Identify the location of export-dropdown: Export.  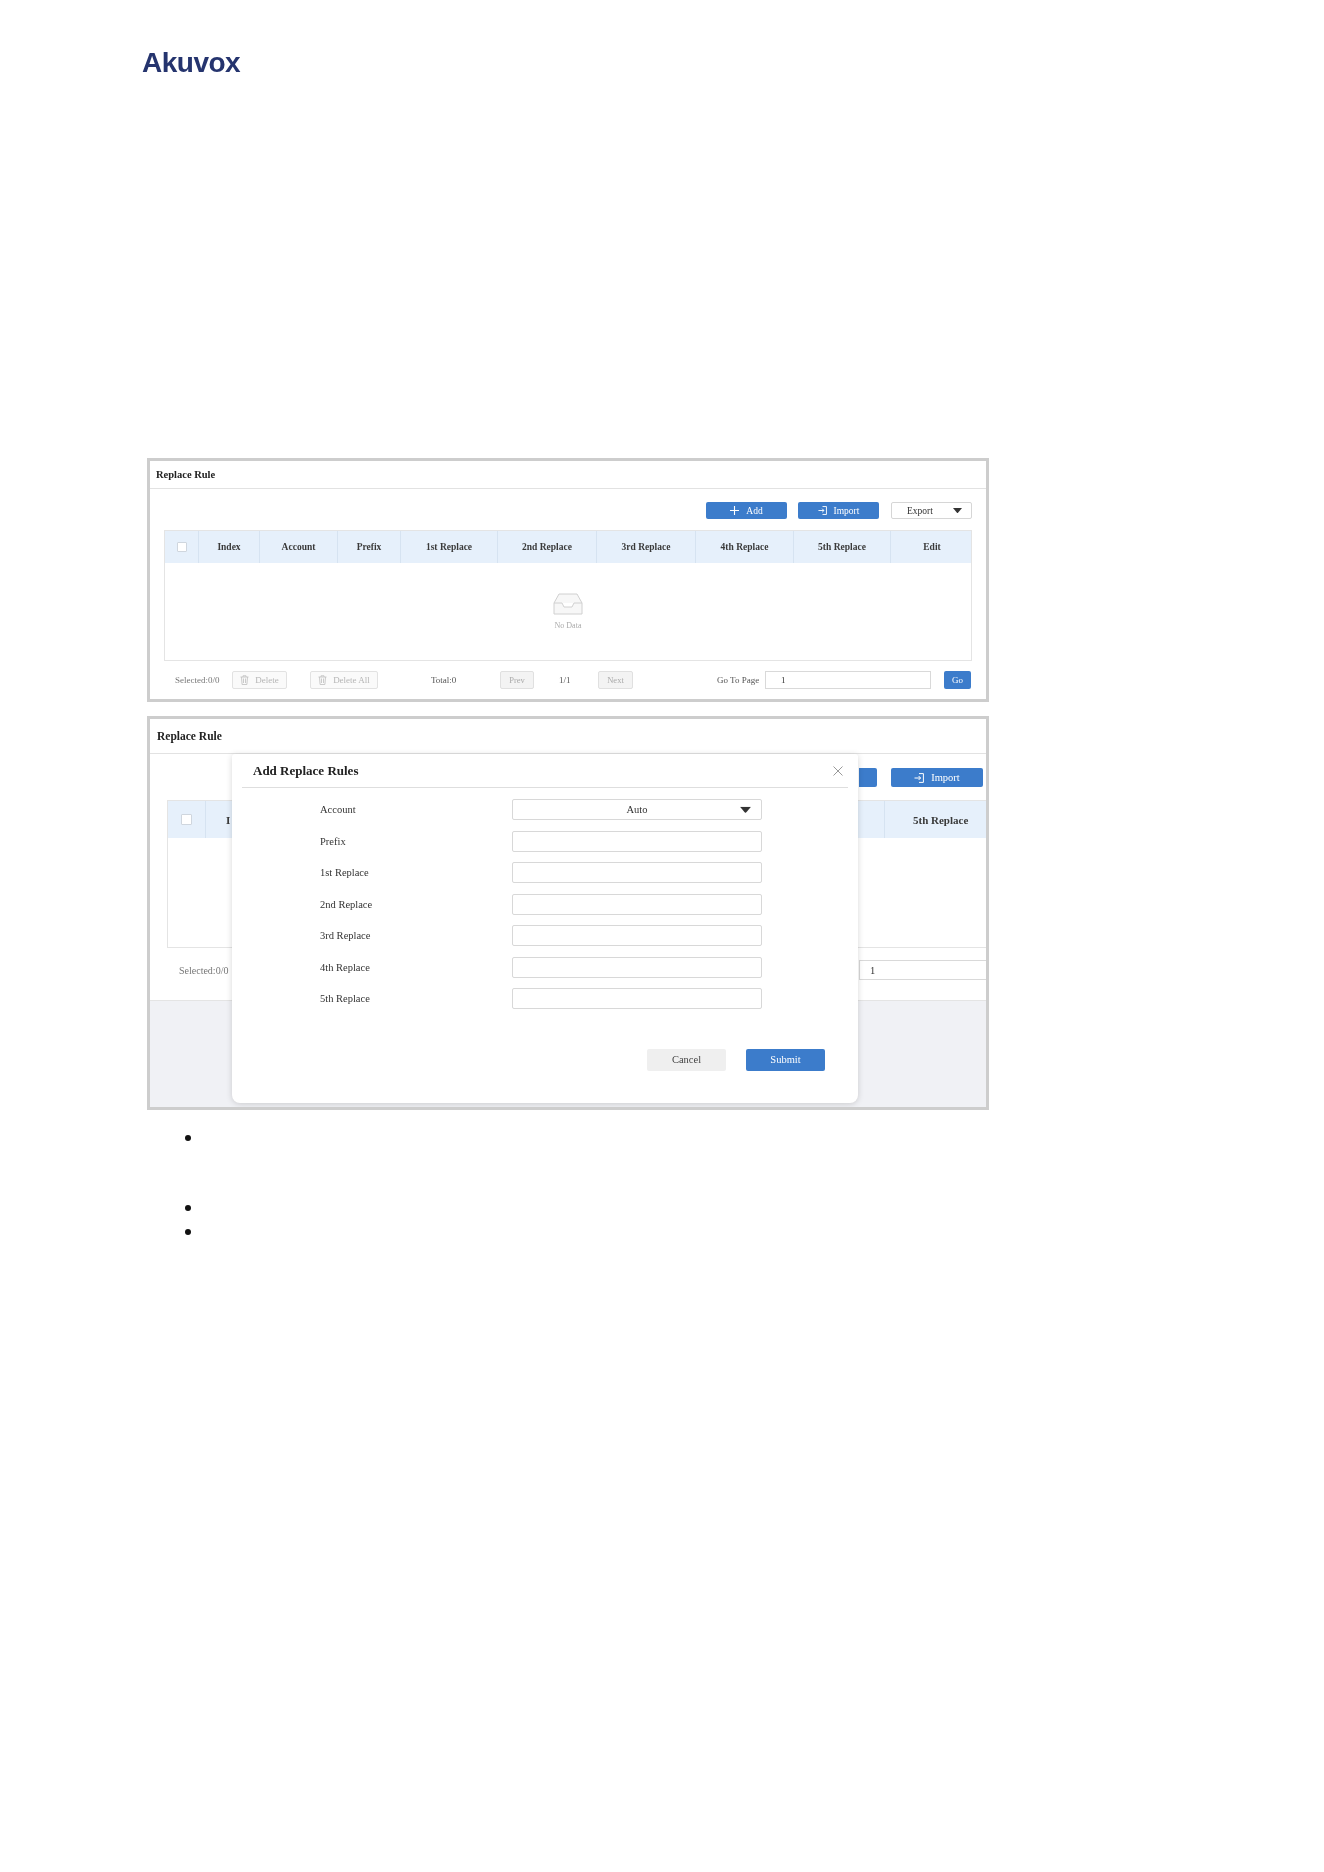
(931, 510).